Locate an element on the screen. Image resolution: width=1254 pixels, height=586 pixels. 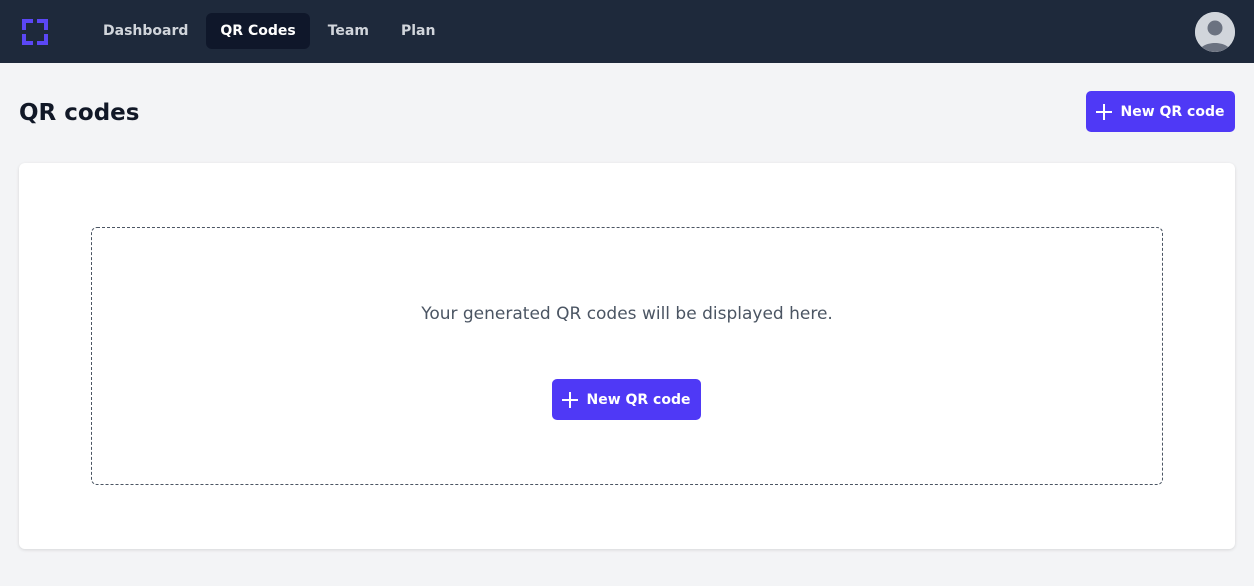
user-avatar-icon is located at coordinates (1215, 32).